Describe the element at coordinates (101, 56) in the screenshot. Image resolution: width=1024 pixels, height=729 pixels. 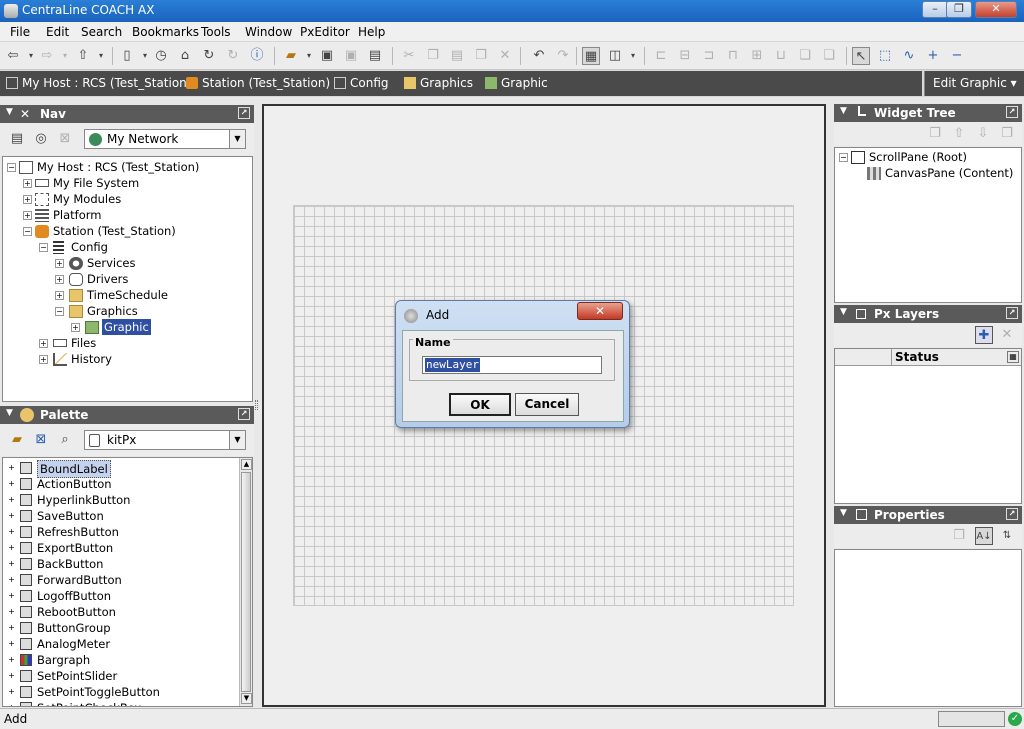
I see `up-dropdown-icon: ▾` at that location.